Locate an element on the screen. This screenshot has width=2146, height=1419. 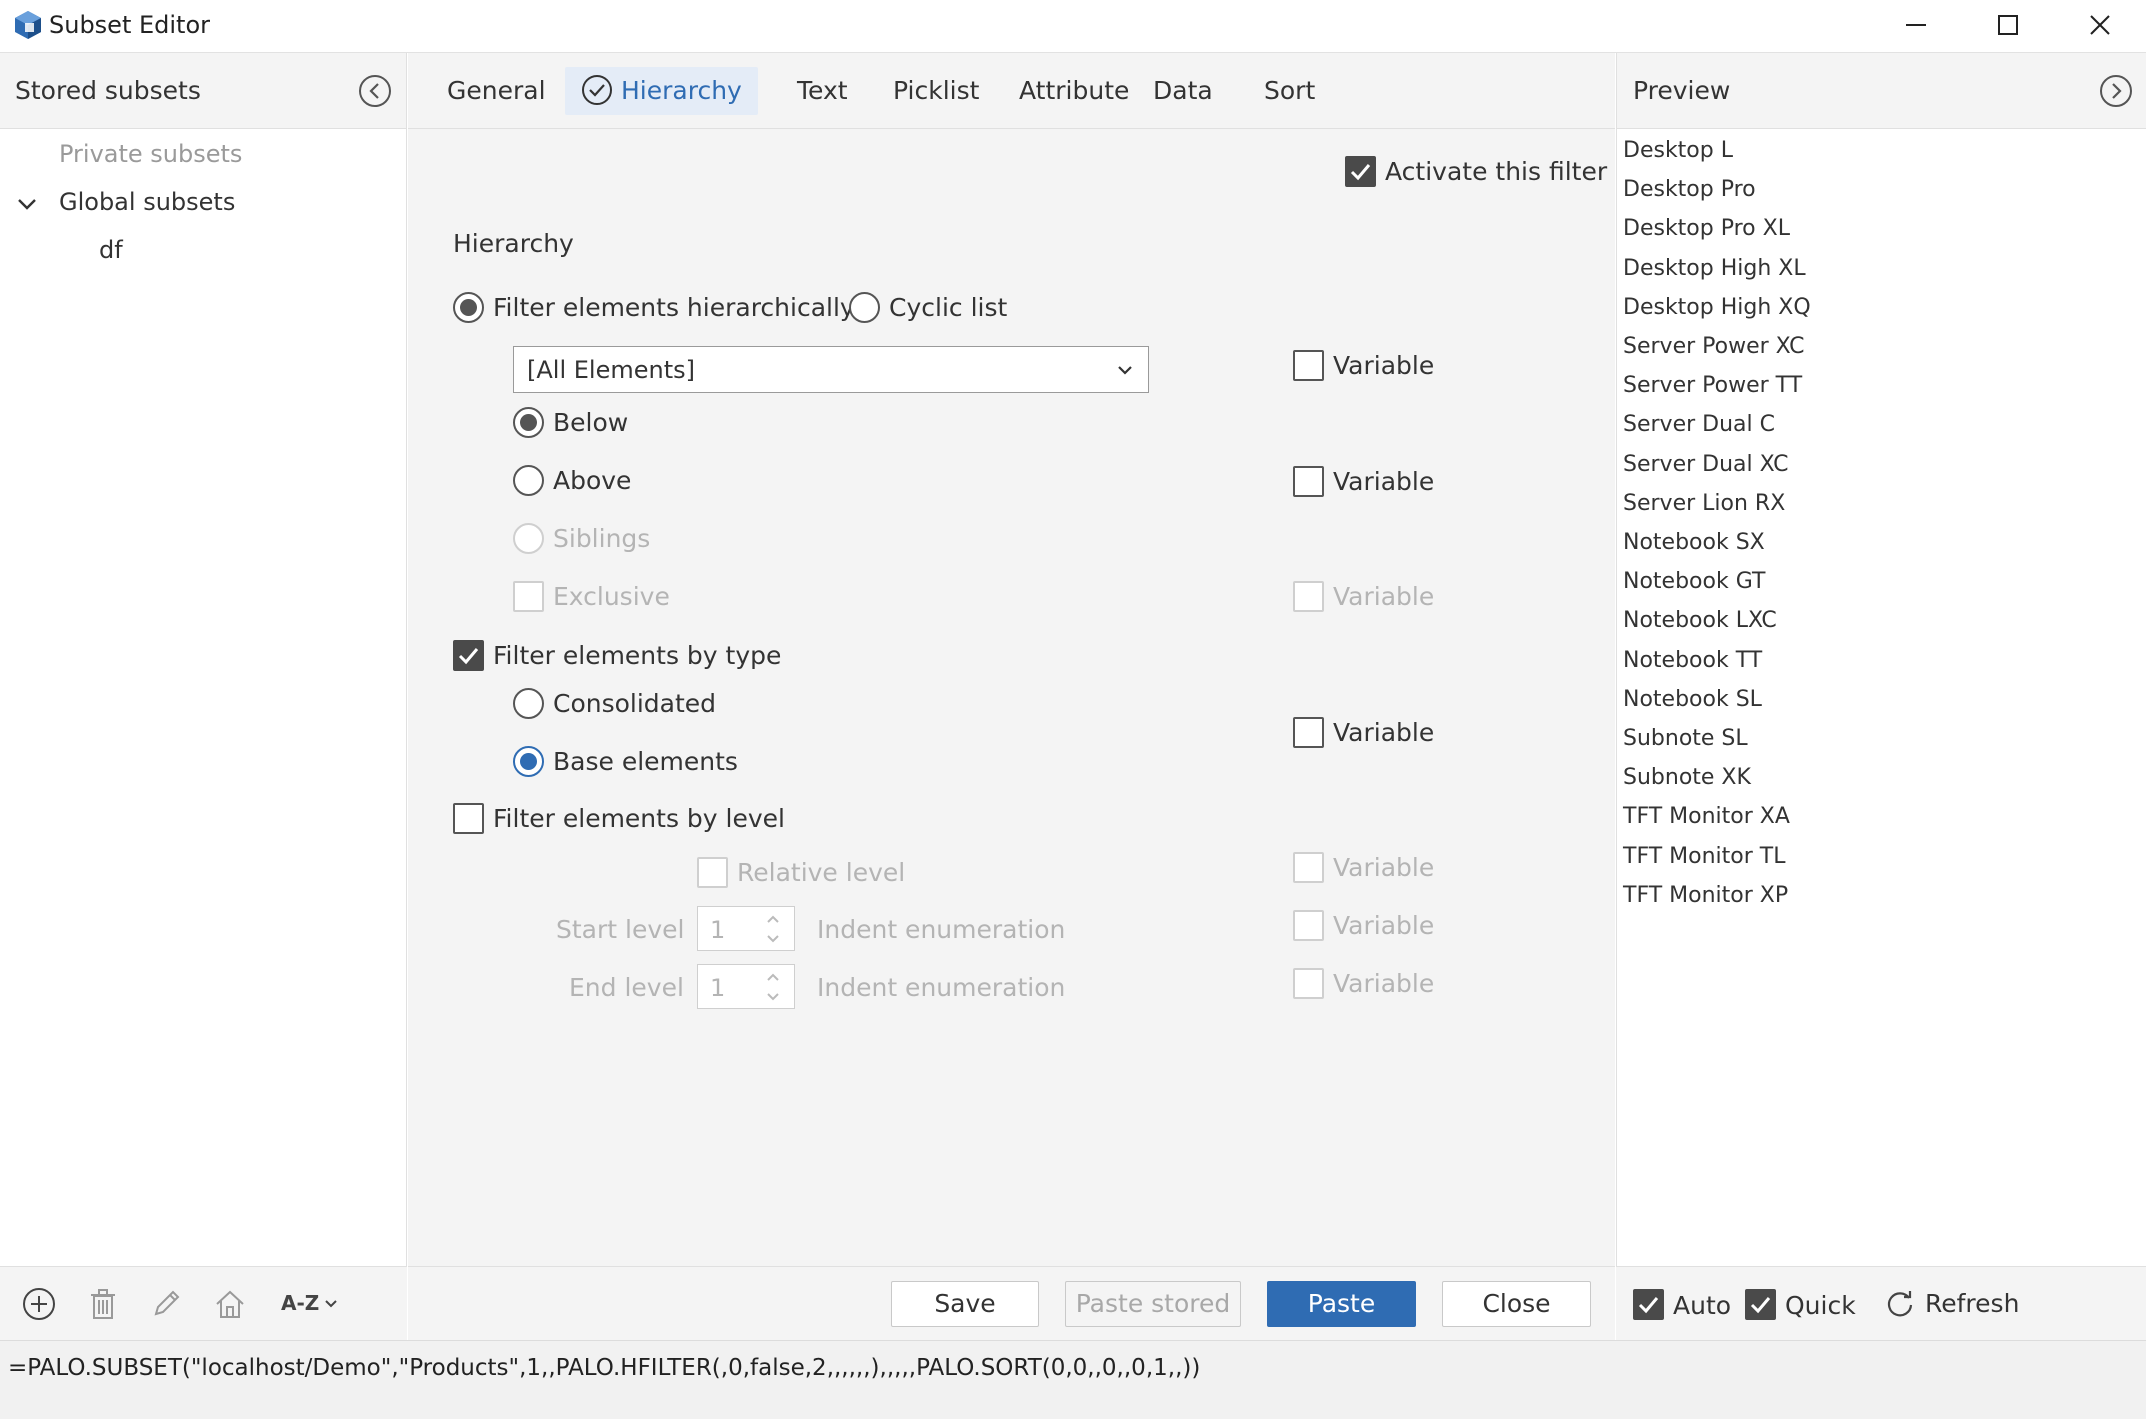
variable-checkbox-exclusive is located at coordinates (1308, 596).